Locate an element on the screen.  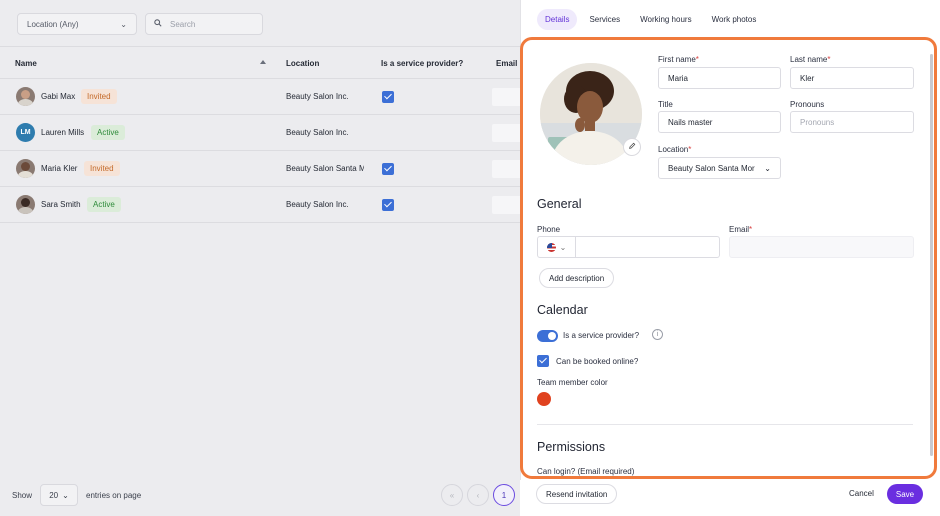
booked-online-checkbox is located at coordinates (543, 361).